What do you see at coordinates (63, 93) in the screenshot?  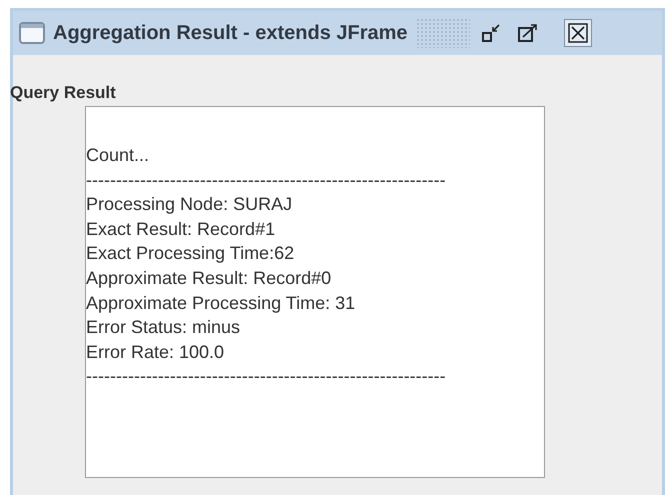 I see `section-label: Query Result` at bounding box center [63, 93].